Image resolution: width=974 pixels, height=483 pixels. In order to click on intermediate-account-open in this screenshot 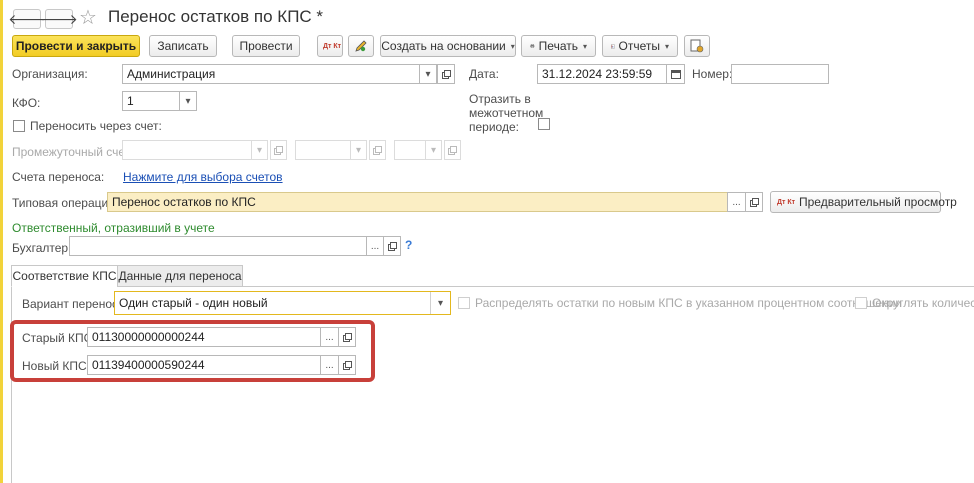, I will do `click(278, 150)`.